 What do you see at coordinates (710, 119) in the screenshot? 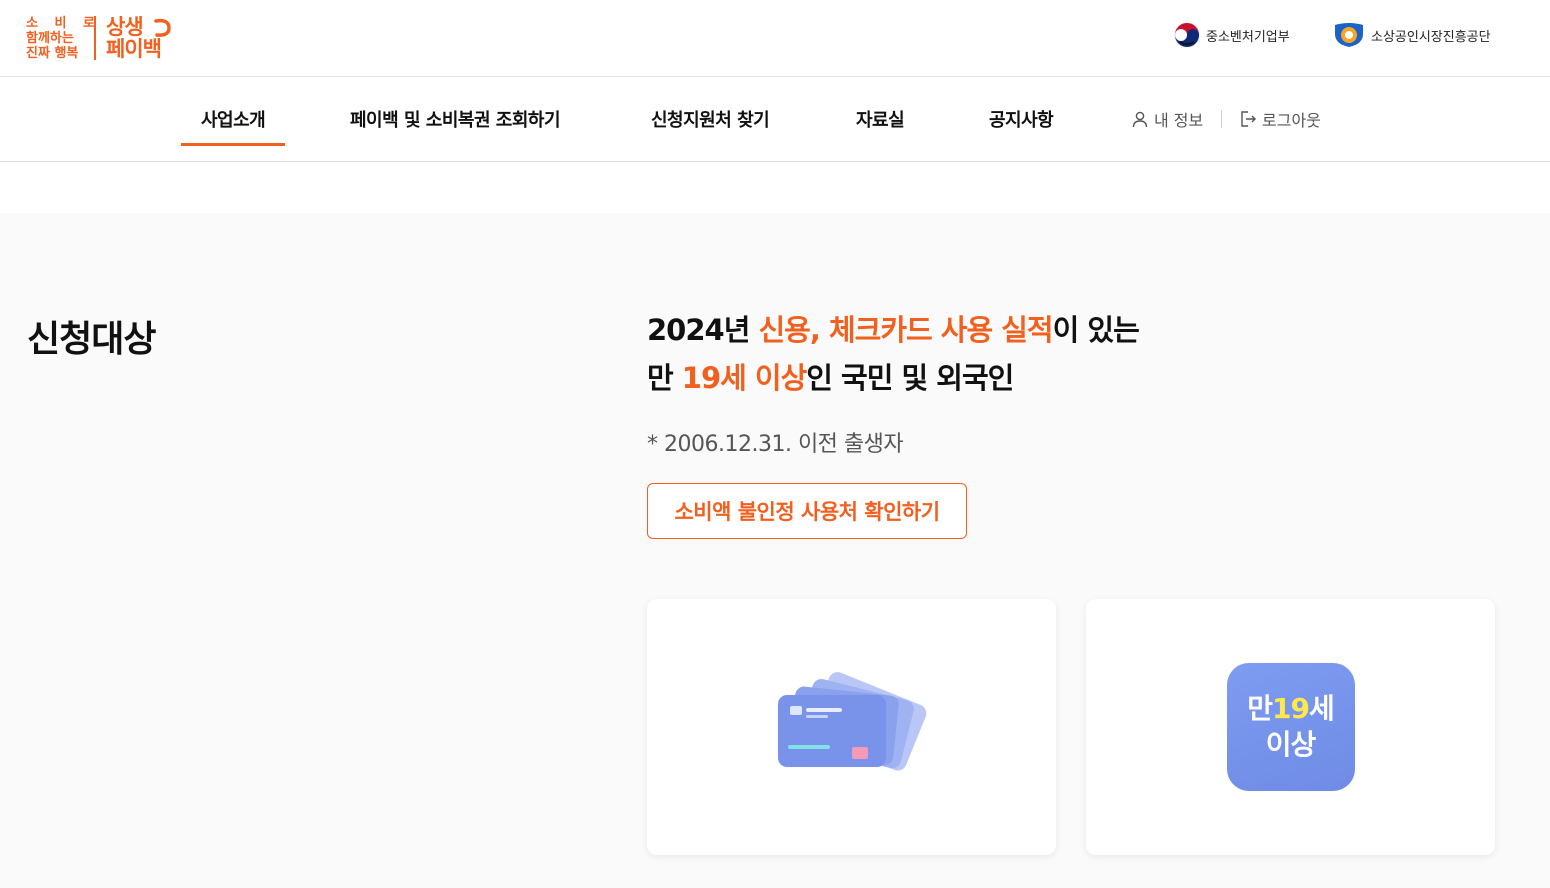
I see `nav-item-support-finder: 신청지원처 찾기` at bounding box center [710, 119].